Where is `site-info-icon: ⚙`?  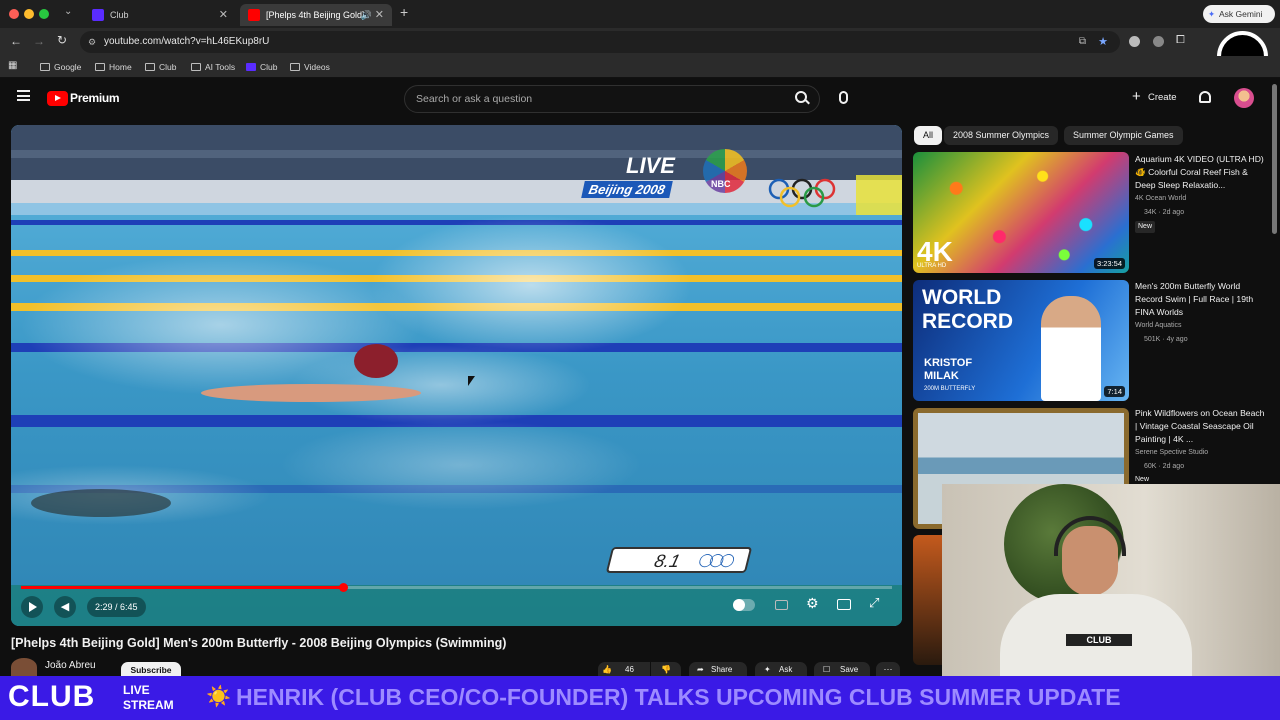
site-info-icon: ⚙ is located at coordinates (92, 42).